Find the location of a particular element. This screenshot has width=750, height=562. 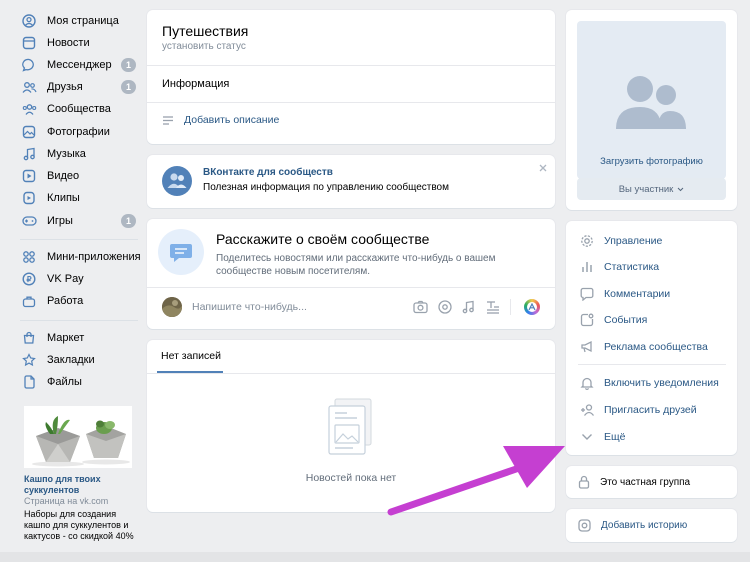

avatar is located at coordinates (172, 307).